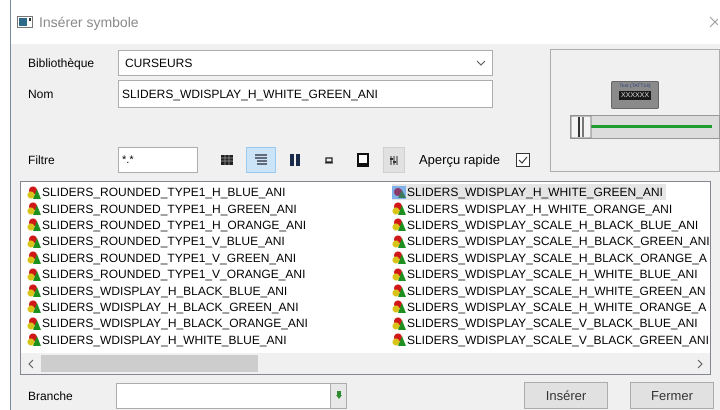  I want to click on field-label: Nom, so click(40, 94).